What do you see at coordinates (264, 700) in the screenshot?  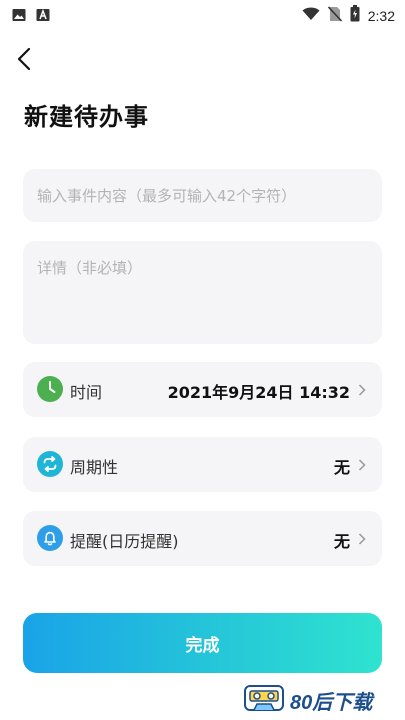 I see `cassette-icon` at bounding box center [264, 700].